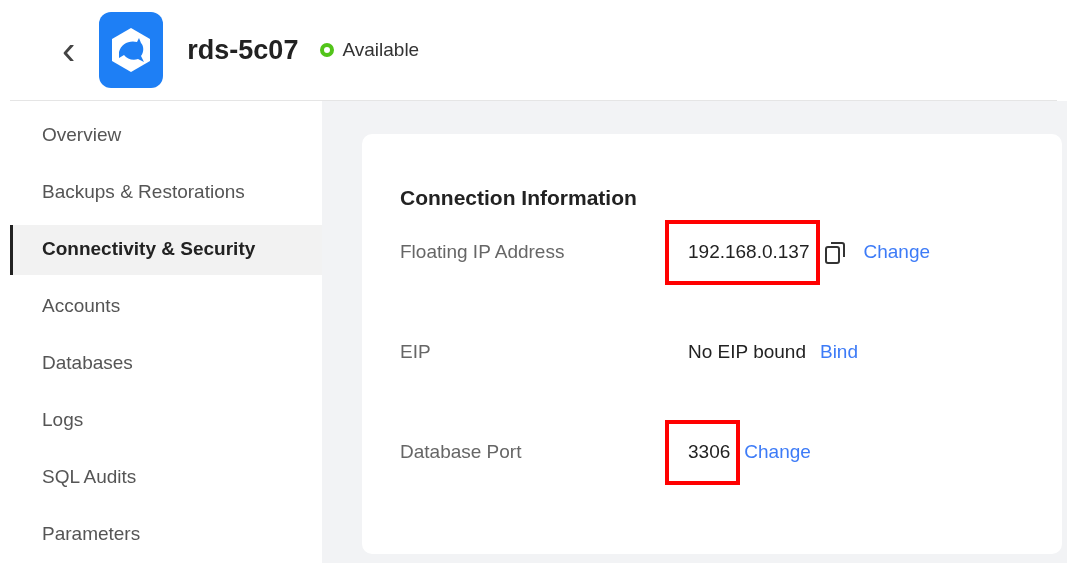 The width and height of the screenshot is (1067, 563). What do you see at coordinates (166, 363) in the screenshot?
I see `nav-item: Databases` at bounding box center [166, 363].